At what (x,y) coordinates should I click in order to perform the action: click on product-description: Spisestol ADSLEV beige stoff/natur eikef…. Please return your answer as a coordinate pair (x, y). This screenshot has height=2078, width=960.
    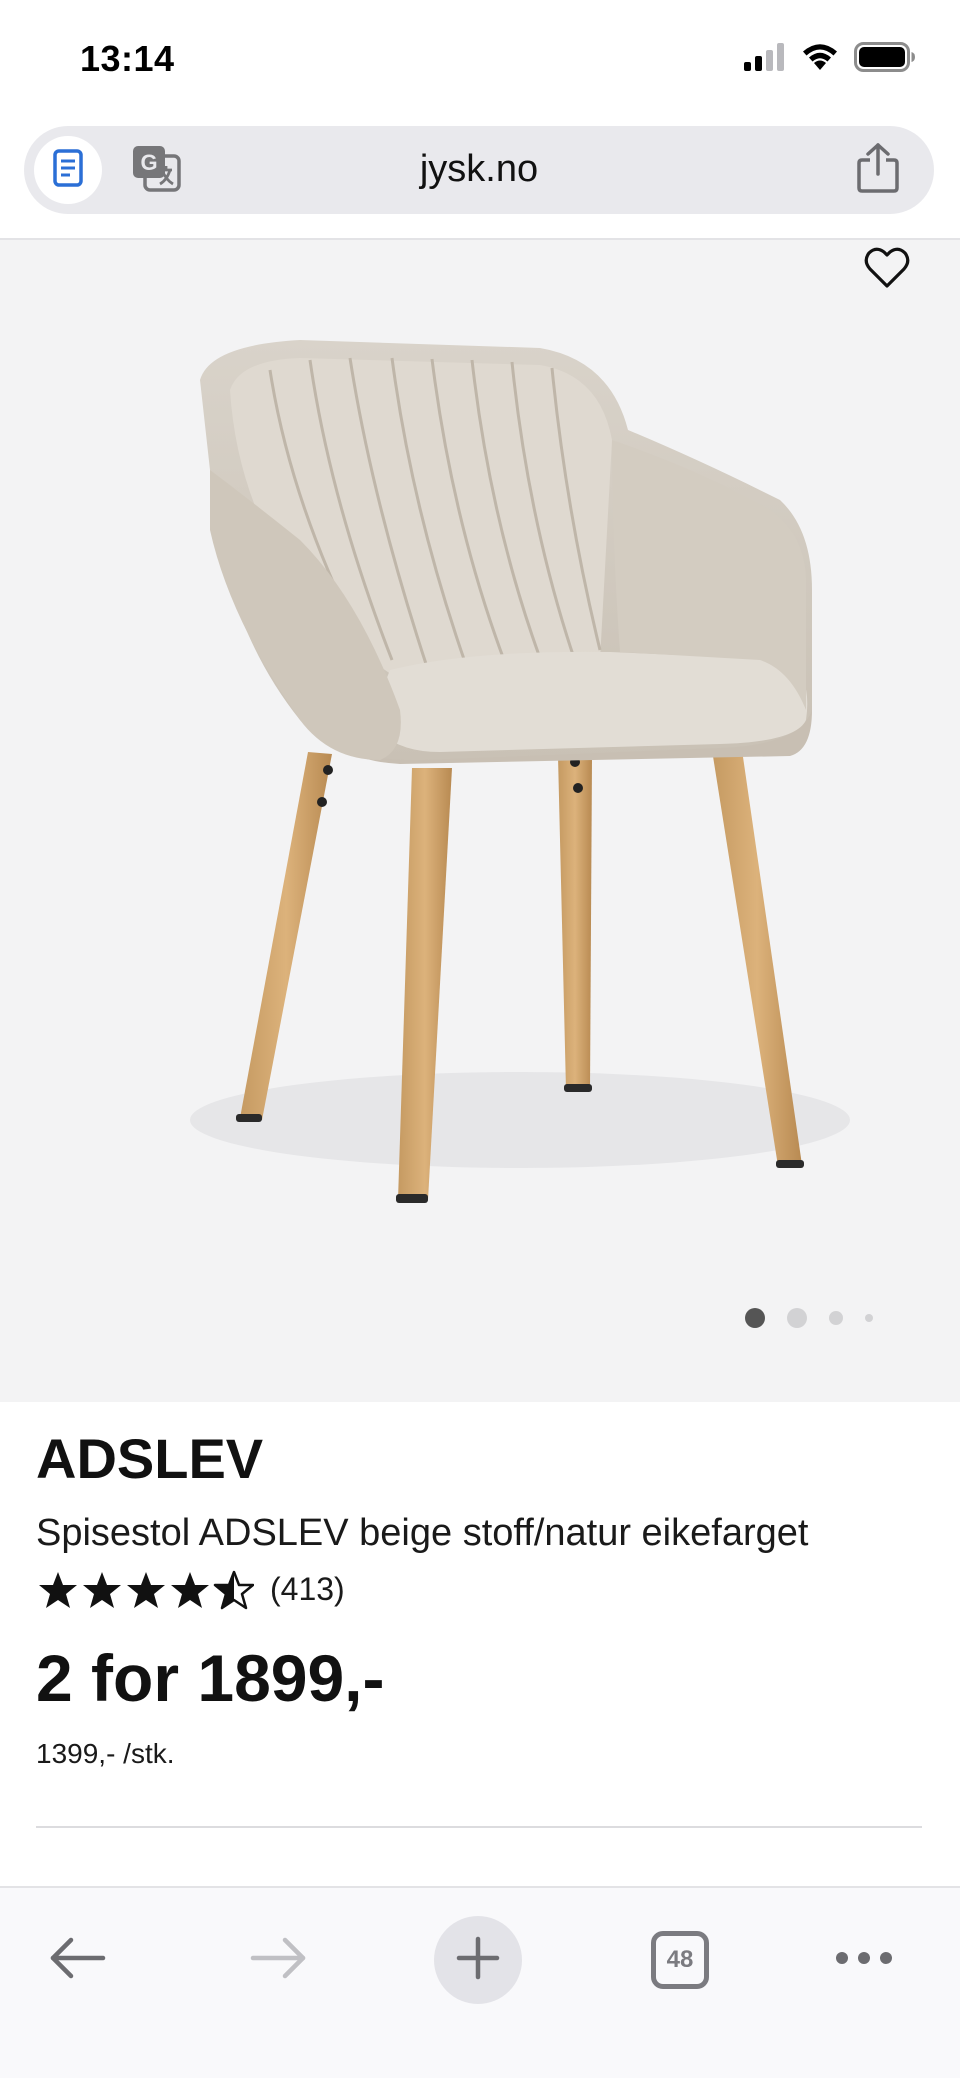
    Looking at the image, I should click on (422, 1533).